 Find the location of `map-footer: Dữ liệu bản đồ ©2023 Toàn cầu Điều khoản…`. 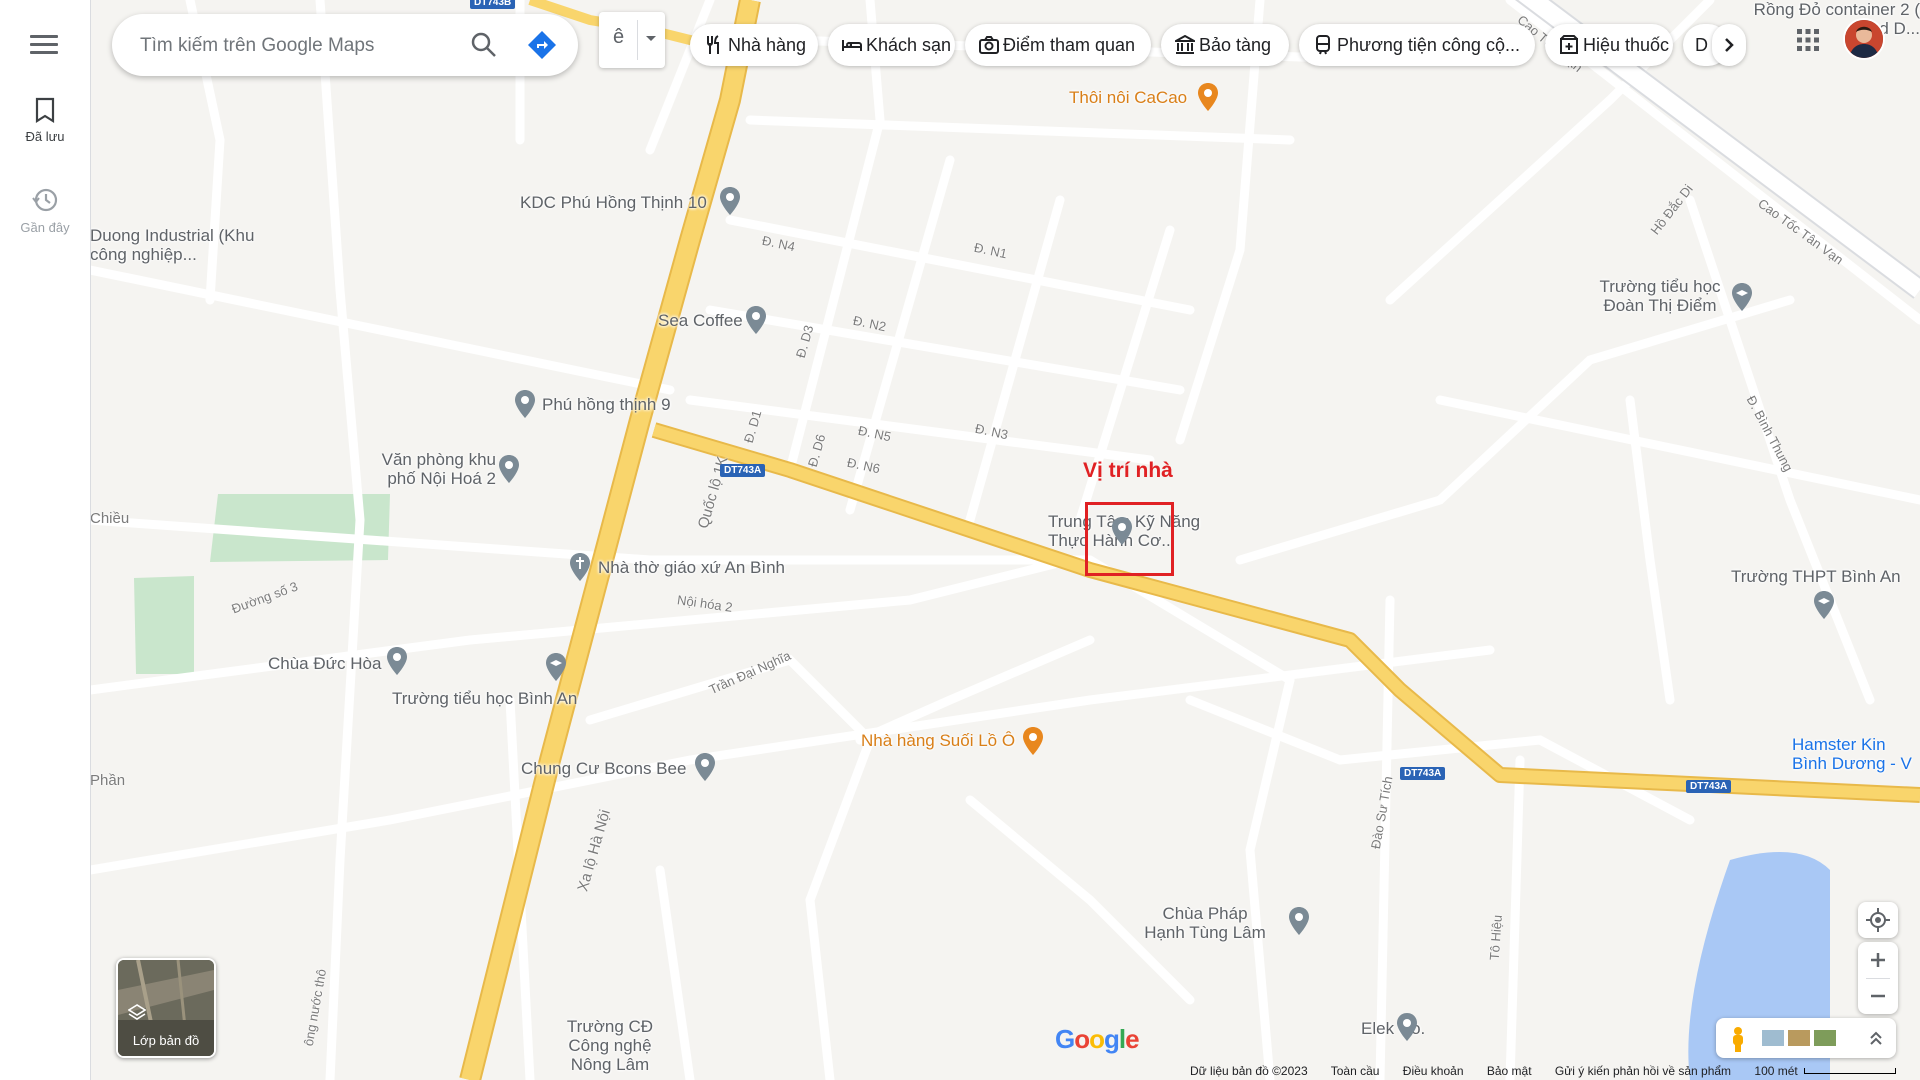

map-footer: Dữ liệu bản đồ ©2023 Toàn cầu Điều khoản… is located at coordinates (1504, 1072).